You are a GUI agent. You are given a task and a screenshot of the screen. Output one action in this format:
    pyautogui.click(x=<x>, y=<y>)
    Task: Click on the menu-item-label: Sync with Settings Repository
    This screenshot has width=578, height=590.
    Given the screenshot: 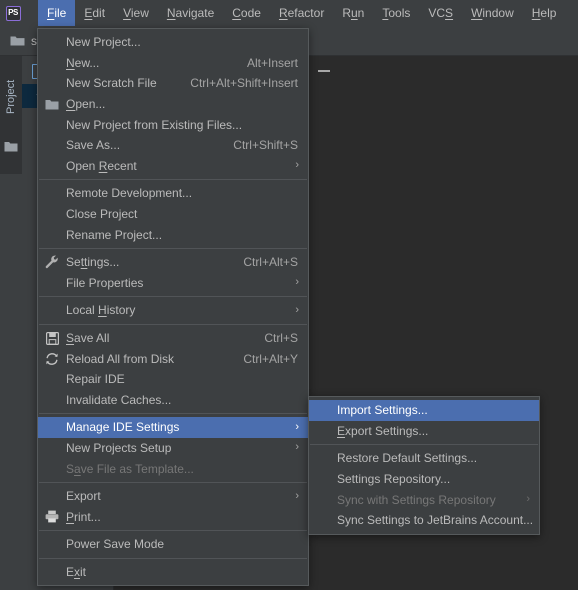 What is the action you would take?
    pyautogui.click(x=416, y=499)
    